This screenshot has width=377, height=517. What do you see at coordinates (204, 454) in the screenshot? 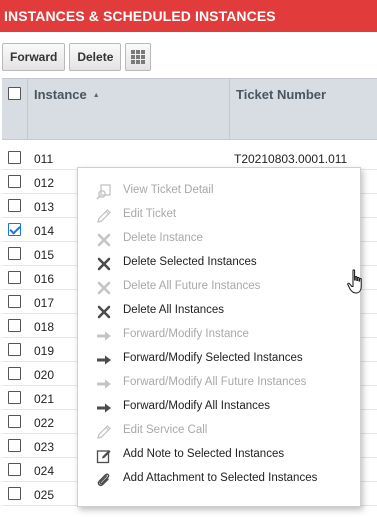
I see `menu-item-label: Add Note to Selected Instances` at bounding box center [204, 454].